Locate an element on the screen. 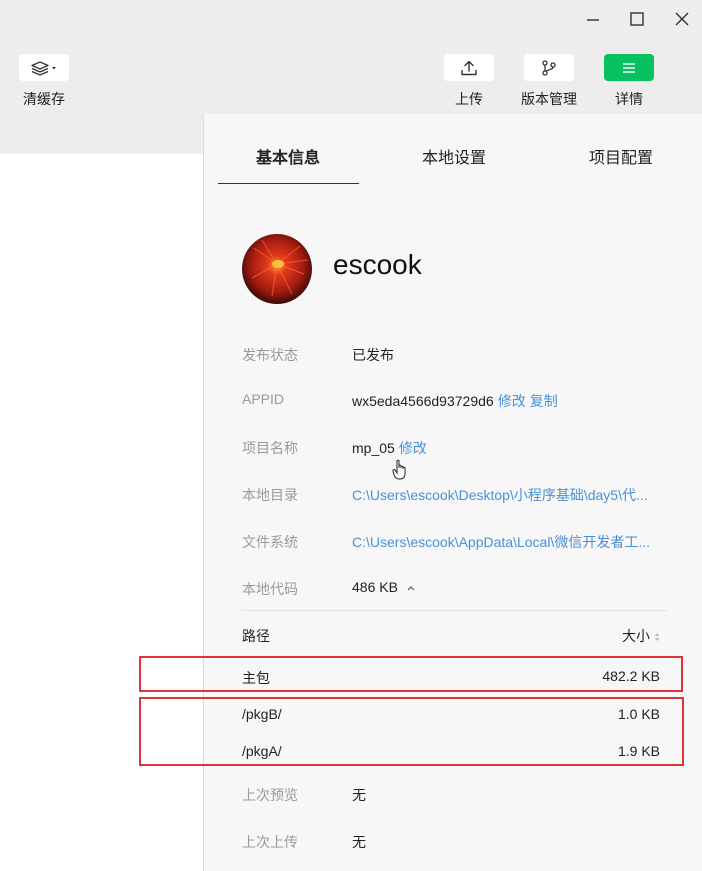 The height and width of the screenshot is (871, 702). upload-label: 上传 is located at coordinates (469, 99).